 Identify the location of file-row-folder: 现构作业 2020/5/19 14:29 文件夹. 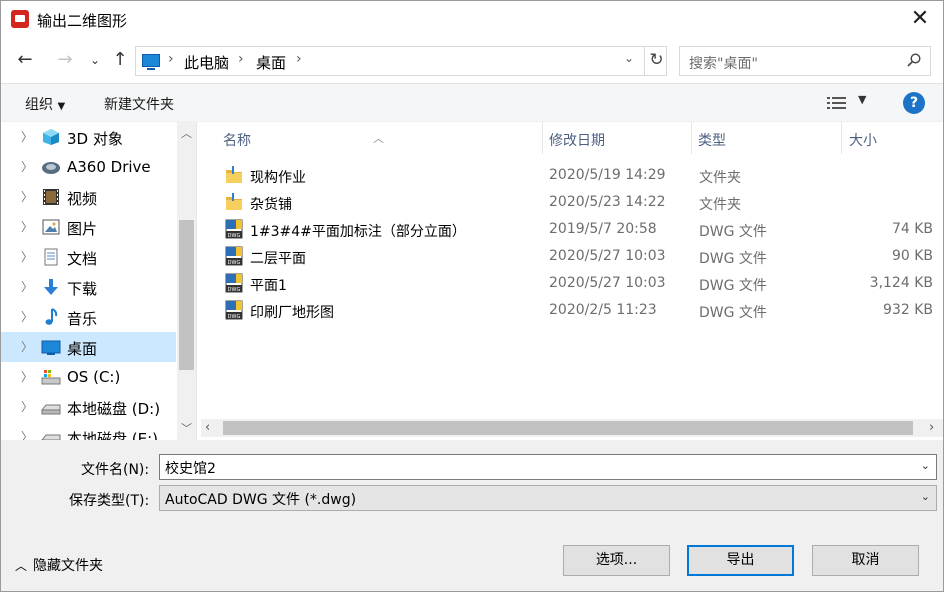
(580, 175).